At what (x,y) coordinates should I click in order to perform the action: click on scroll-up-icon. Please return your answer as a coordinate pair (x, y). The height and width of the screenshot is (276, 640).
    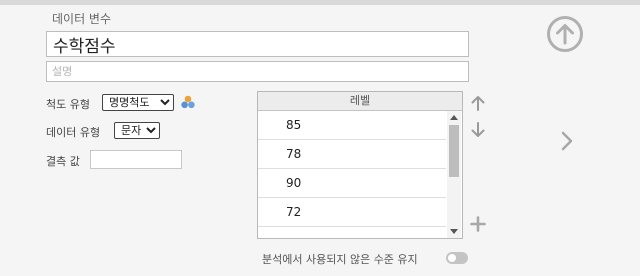
    Looking at the image, I should click on (454, 117).